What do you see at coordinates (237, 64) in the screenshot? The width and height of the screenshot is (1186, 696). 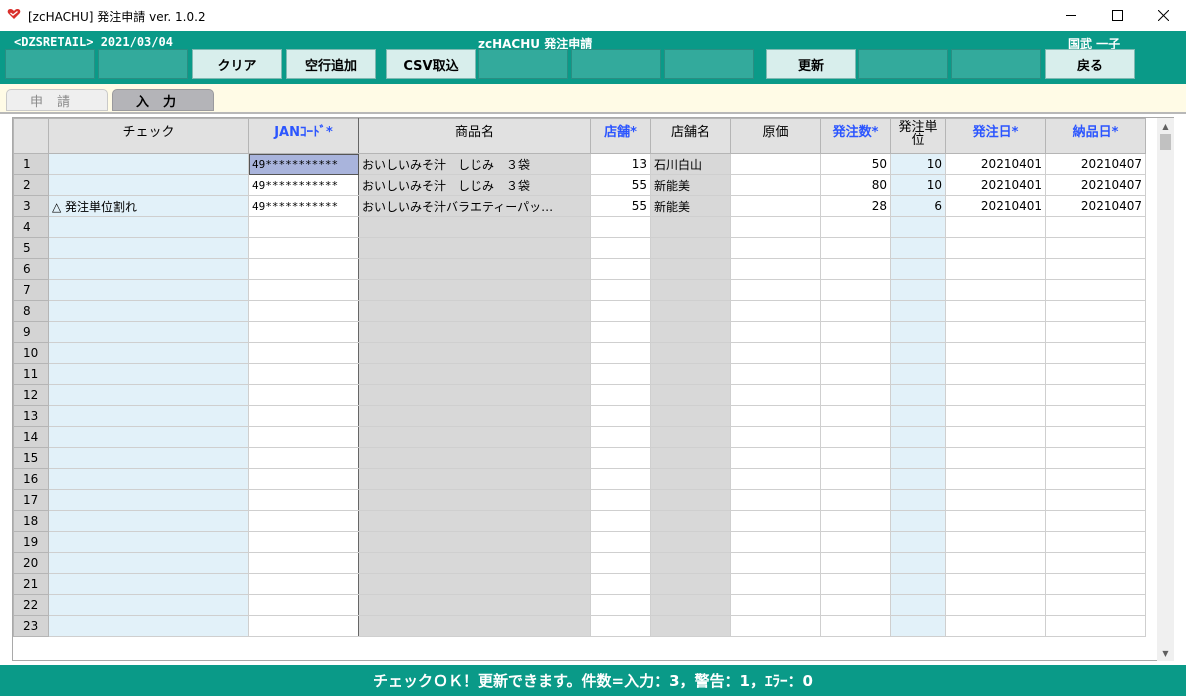 I see `clear-button: クリア` at bounding box center [237, 64].